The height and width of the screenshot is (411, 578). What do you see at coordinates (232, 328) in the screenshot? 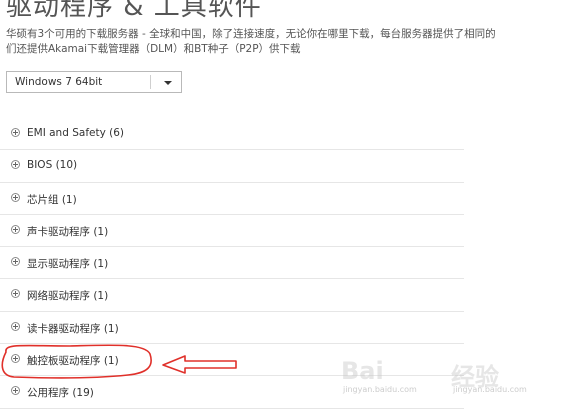
I see `category-item-card-reader: 读卡器驱动程序 (1)` at bounding box center [232, 328].